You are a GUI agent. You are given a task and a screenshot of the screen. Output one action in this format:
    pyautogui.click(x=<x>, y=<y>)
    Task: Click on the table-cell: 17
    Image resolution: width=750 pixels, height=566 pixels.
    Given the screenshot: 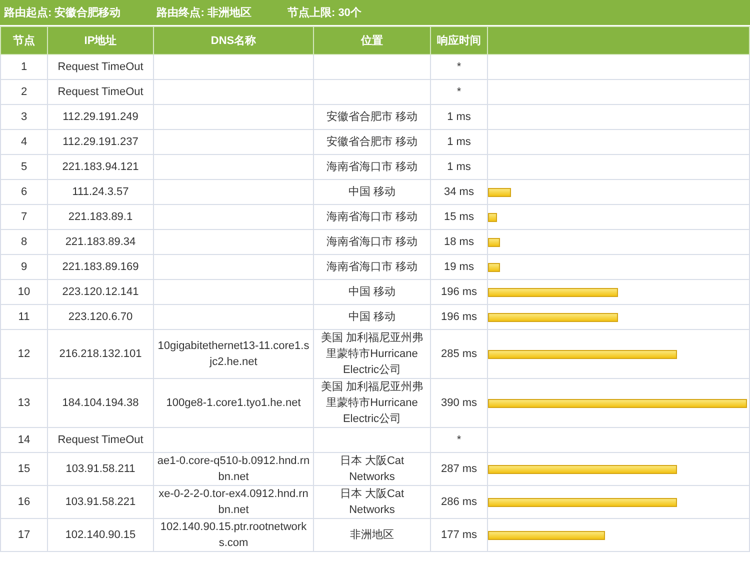 What is the action you would take?
    pyautogui.click(x=24, y=535)
    